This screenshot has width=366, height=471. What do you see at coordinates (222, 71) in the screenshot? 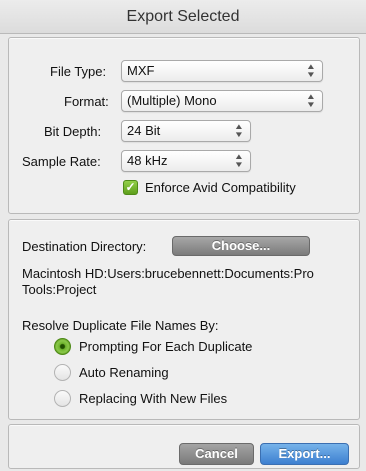
I see `file-type-popup: MXF ▲ ▼` at bounding box center [222, 71].